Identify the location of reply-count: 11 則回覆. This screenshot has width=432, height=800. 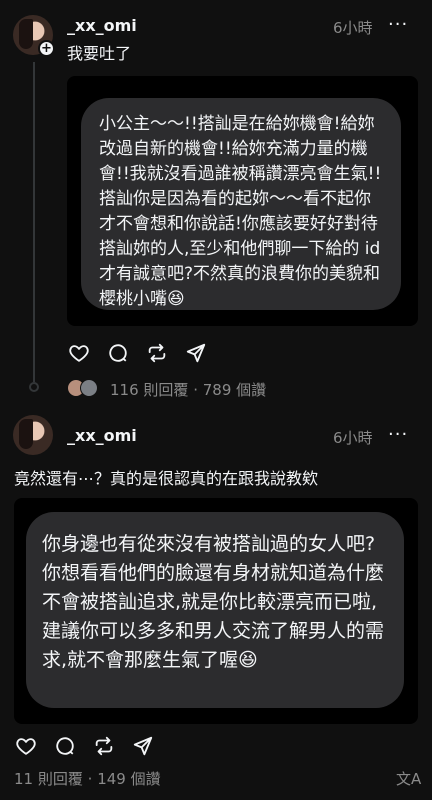
(48, 779).